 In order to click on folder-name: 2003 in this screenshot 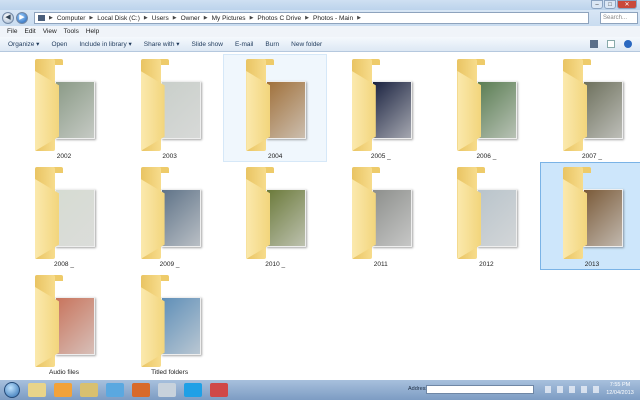, I will do `click(169, 156)`.